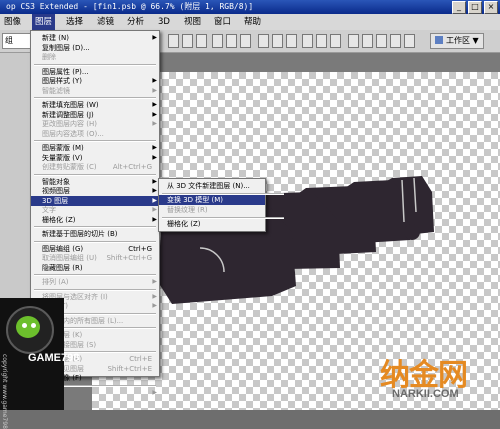  I want to click on workspace-button: 工作区 ▼, so click(457, 41).